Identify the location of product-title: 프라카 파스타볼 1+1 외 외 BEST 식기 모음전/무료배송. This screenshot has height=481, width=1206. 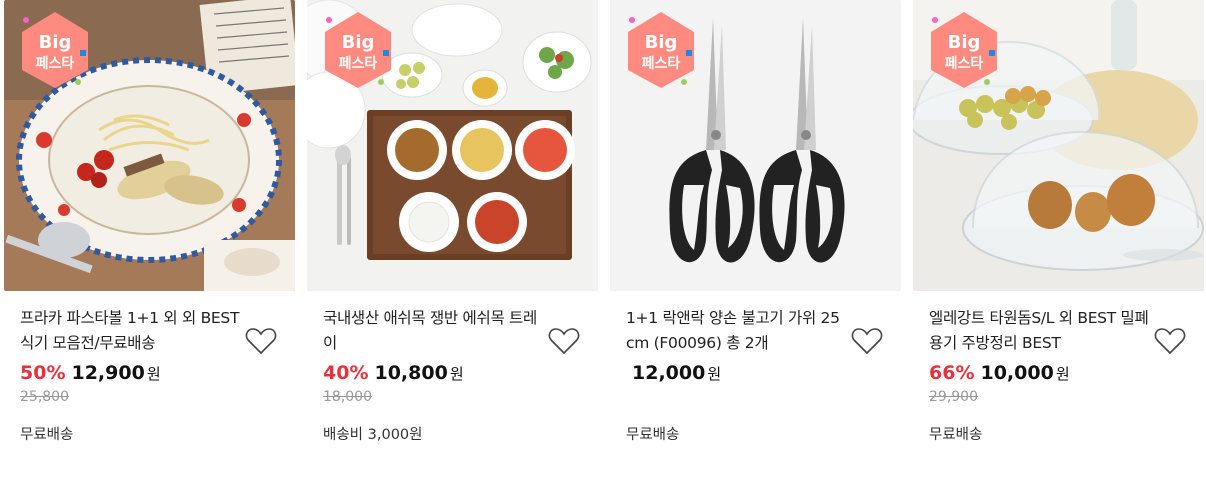
(130, 331).